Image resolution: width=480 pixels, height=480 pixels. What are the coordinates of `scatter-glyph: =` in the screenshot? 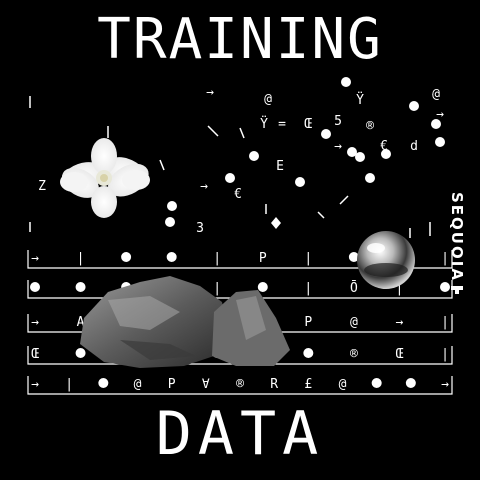 It's located at (282, 124).